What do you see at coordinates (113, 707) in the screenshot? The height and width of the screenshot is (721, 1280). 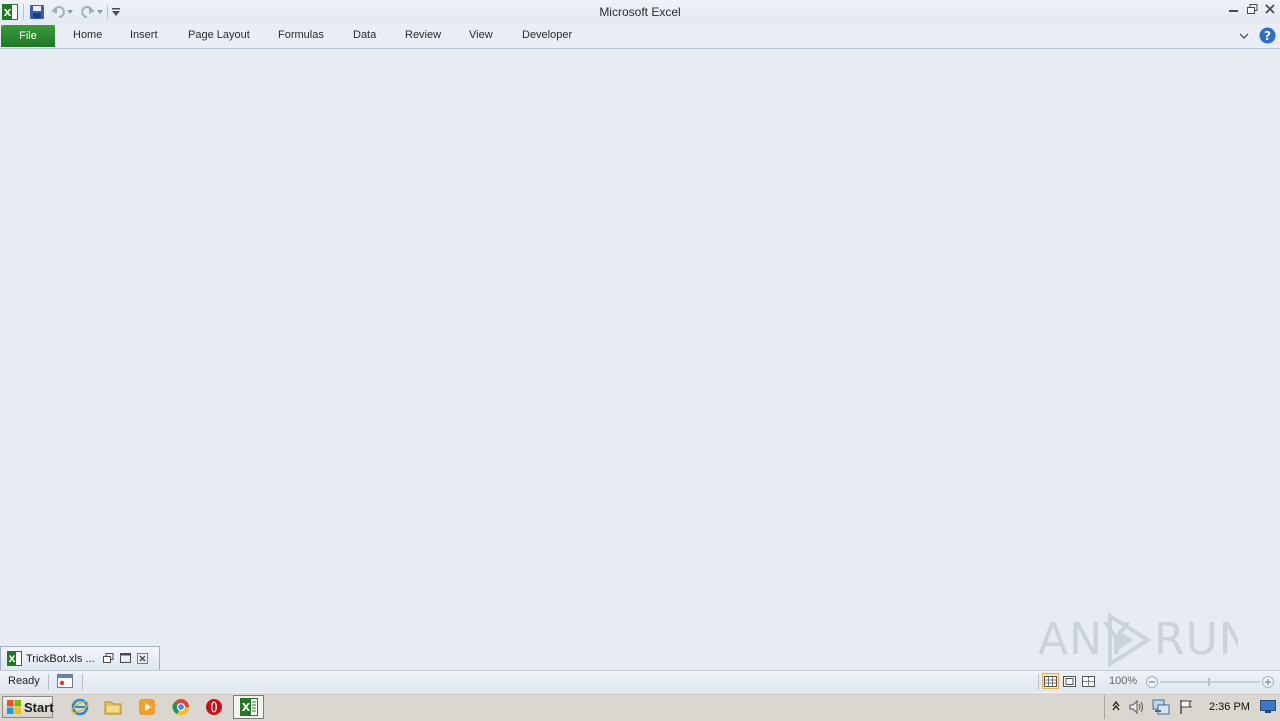 I see `file-explorer-icon` at bounding box center [113, 707].